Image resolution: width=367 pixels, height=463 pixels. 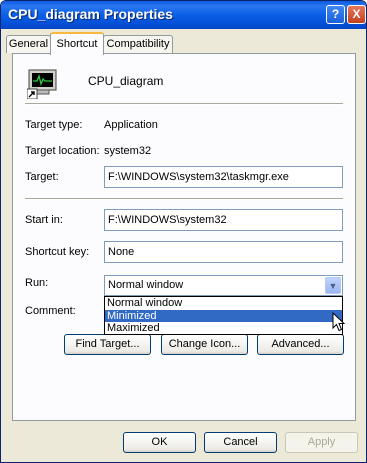 I want to click on tab-compatibility: Compatibility, so click(x=138, y=44).